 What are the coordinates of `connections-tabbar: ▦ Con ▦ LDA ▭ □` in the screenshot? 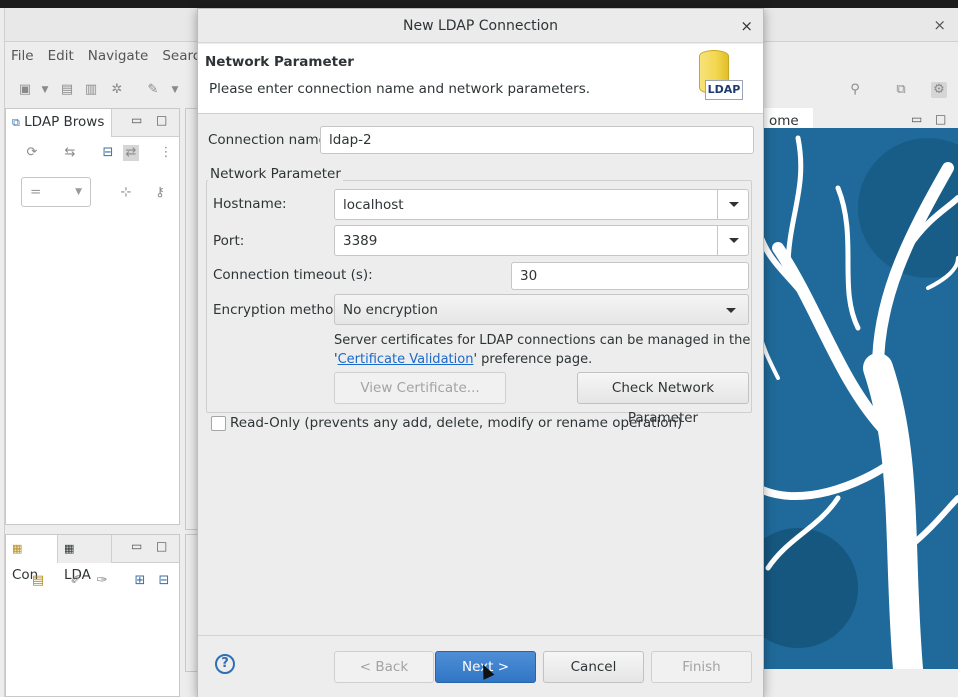 It's located at (92, 559).